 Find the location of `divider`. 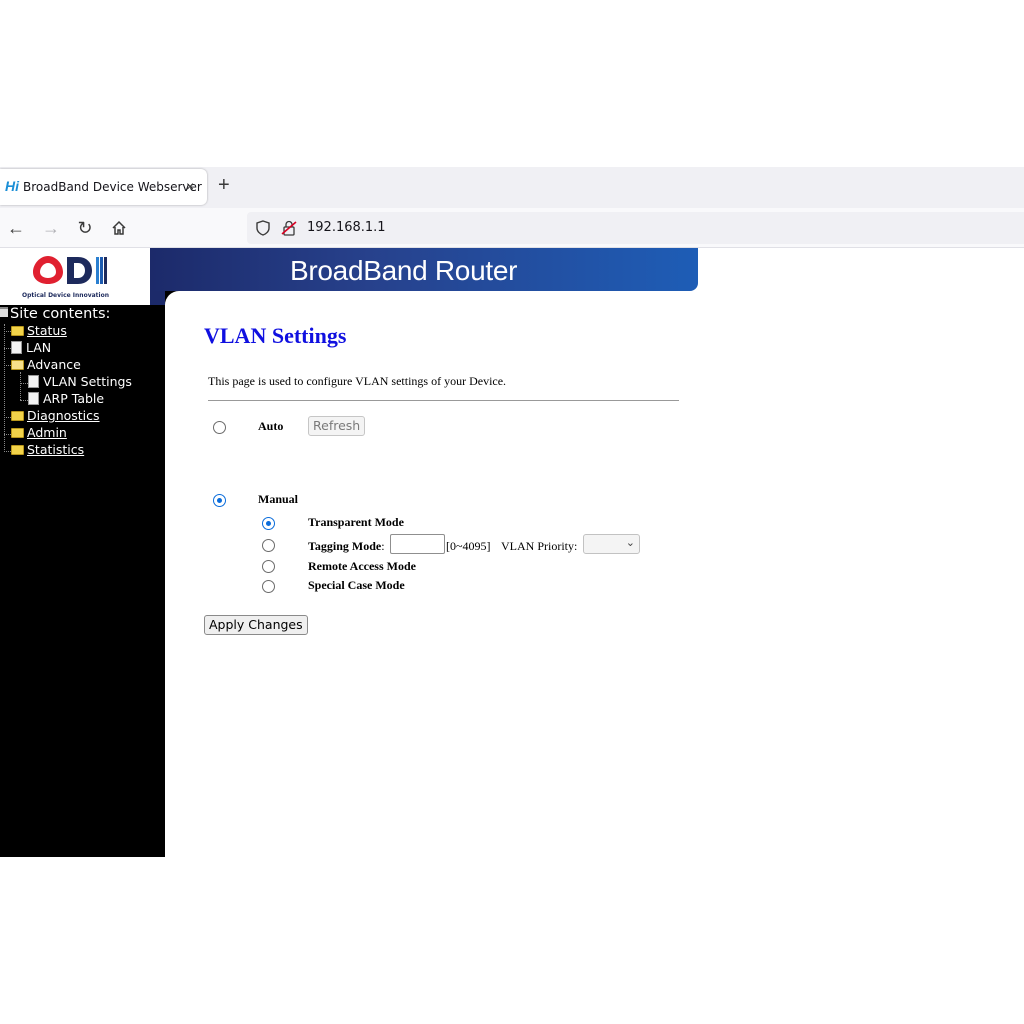

divider is located at coordinates (443, 400).